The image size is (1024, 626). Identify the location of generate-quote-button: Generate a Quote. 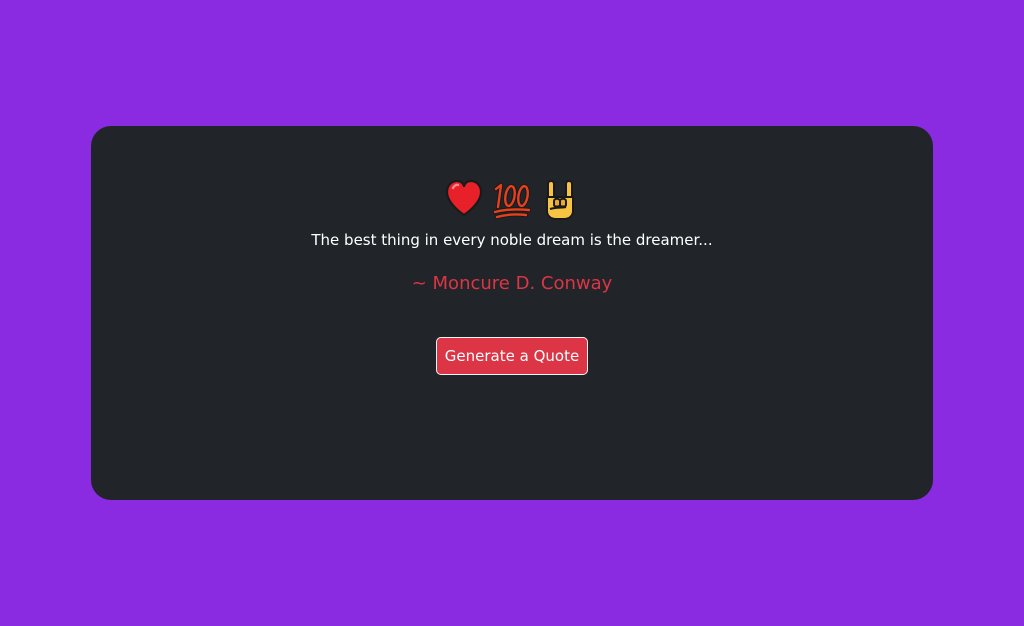
(512, 356).